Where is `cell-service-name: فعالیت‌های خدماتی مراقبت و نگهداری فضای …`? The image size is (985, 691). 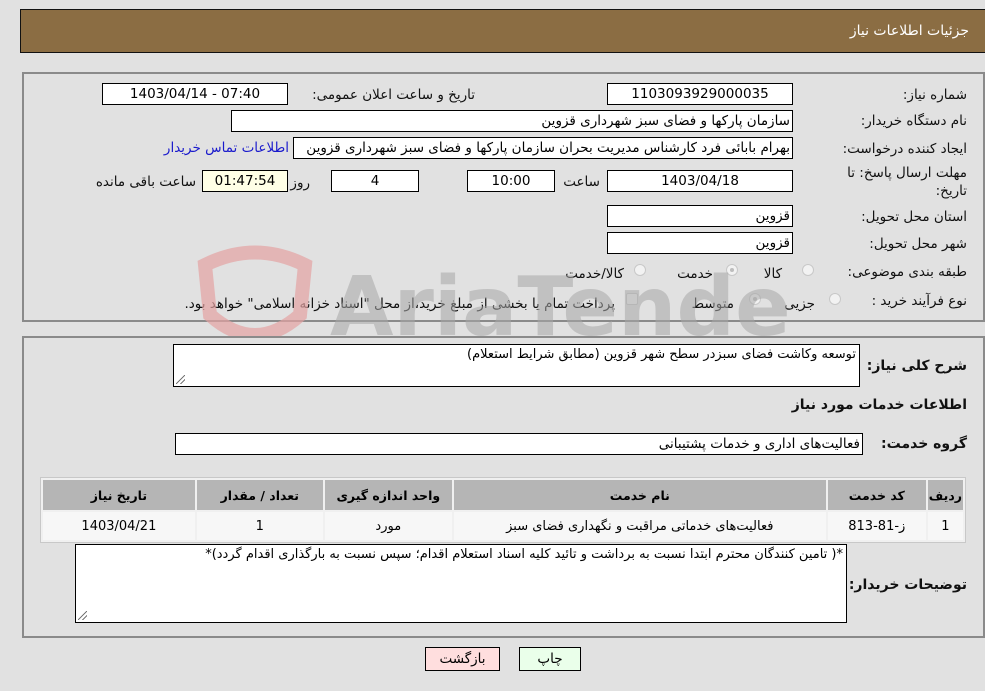 cell-service-name: فعالیت‌های خدماتی مراقبت و نگهداری فضای … is located at coordinates (639, 526).